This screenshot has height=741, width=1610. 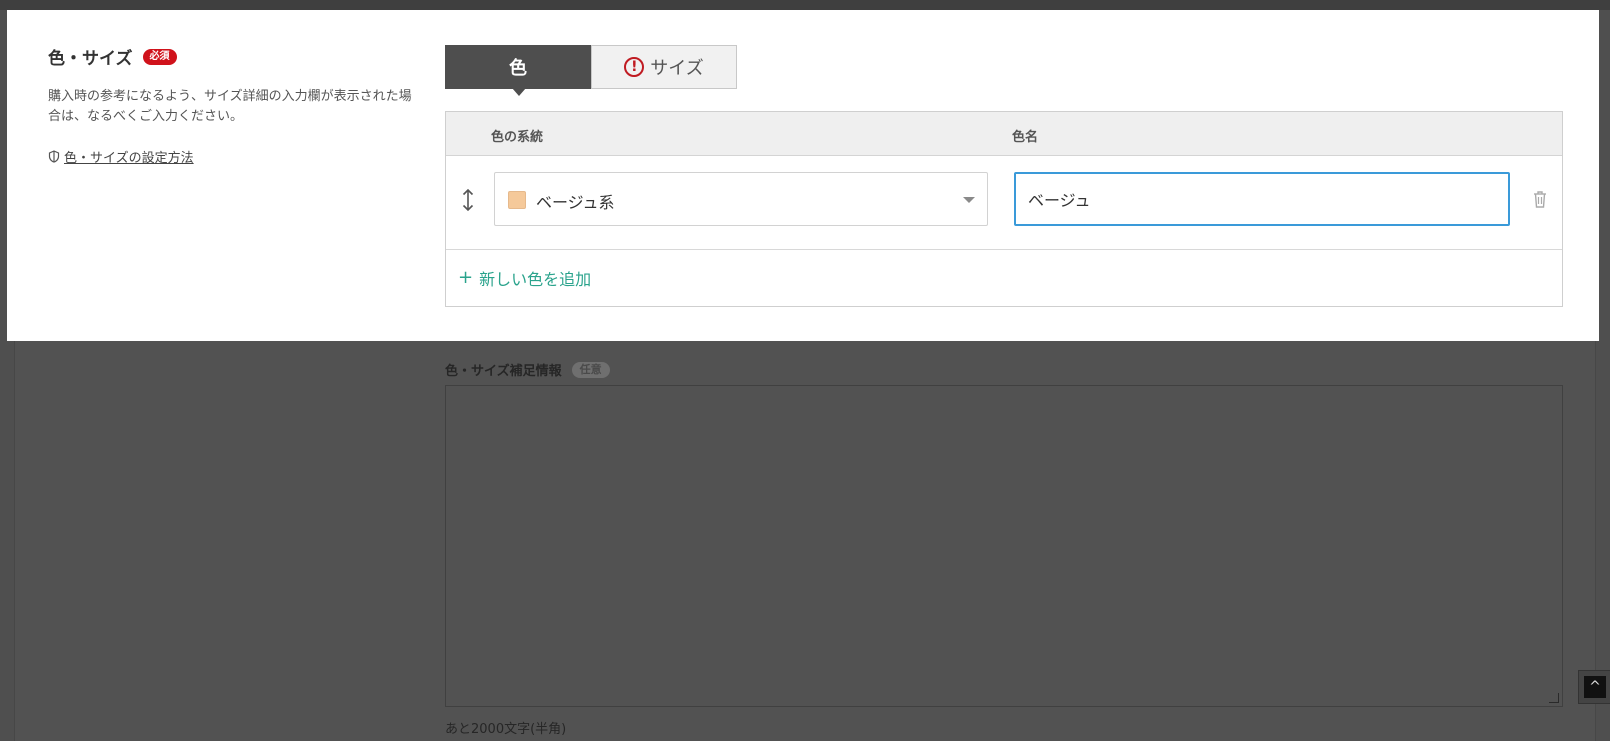 What do you see at coordinates (54, 156) in the screenshot?
I see `shield-icon` at bounding box center [54, 156].